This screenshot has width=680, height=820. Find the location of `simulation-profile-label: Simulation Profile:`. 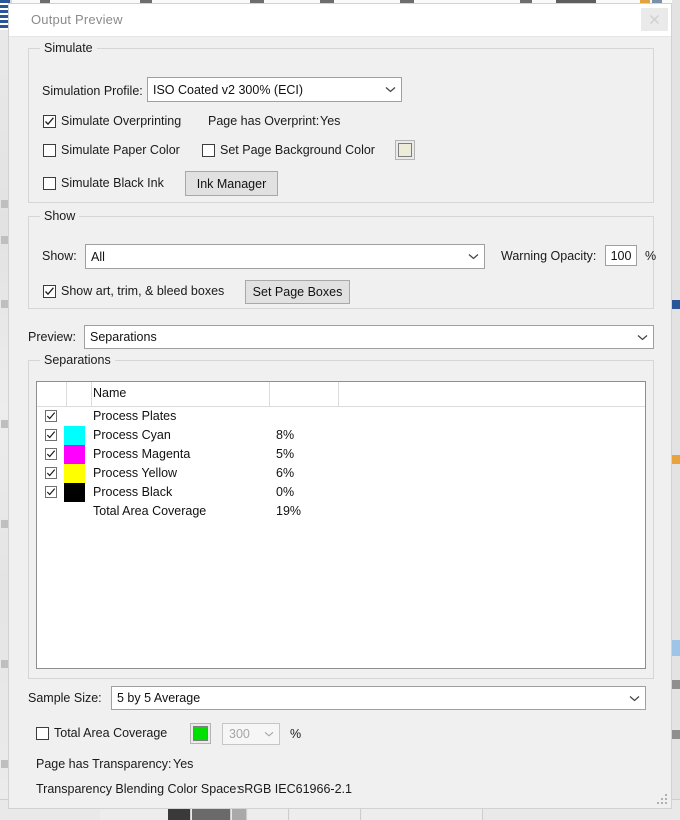

simulation-profile-label: Simulation Profile: is located at coordinates (92, 91).